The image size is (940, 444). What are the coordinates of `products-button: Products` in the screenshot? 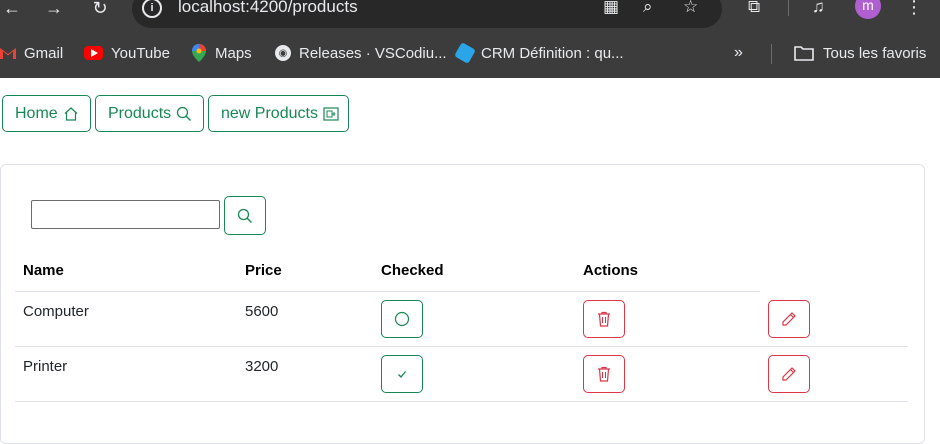 It's located at (149, 113).